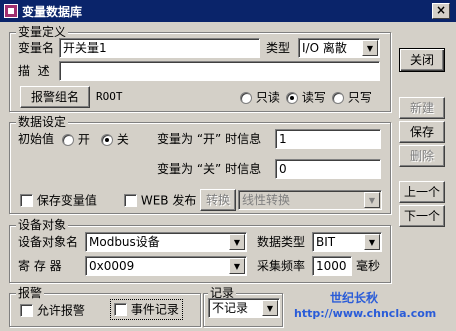  I want to click on on-msg-label: 变量为 “开” 时信息, so click(209, 139).